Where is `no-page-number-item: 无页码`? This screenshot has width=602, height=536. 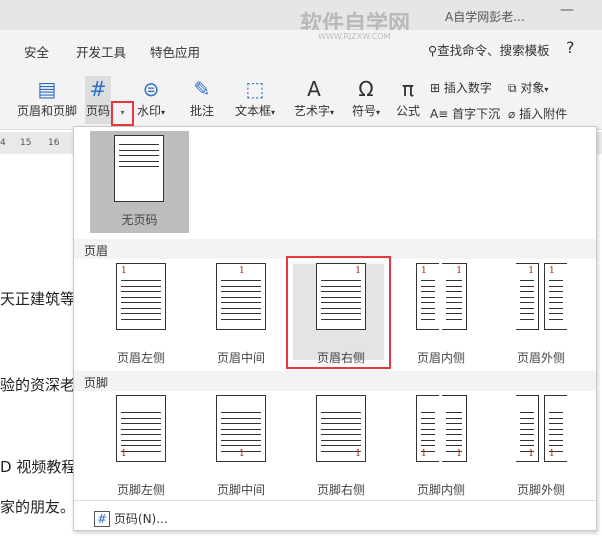 no-page-number-item: 无页码 is located at coordinates (139, 182).